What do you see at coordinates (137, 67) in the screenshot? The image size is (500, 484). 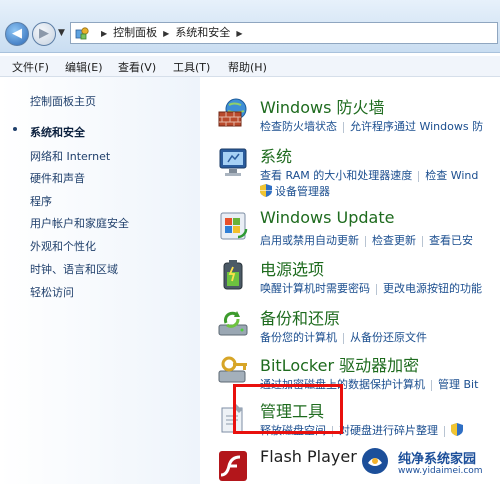 I see `menu-view: 查看(V)` at bounding box center [137, 67].